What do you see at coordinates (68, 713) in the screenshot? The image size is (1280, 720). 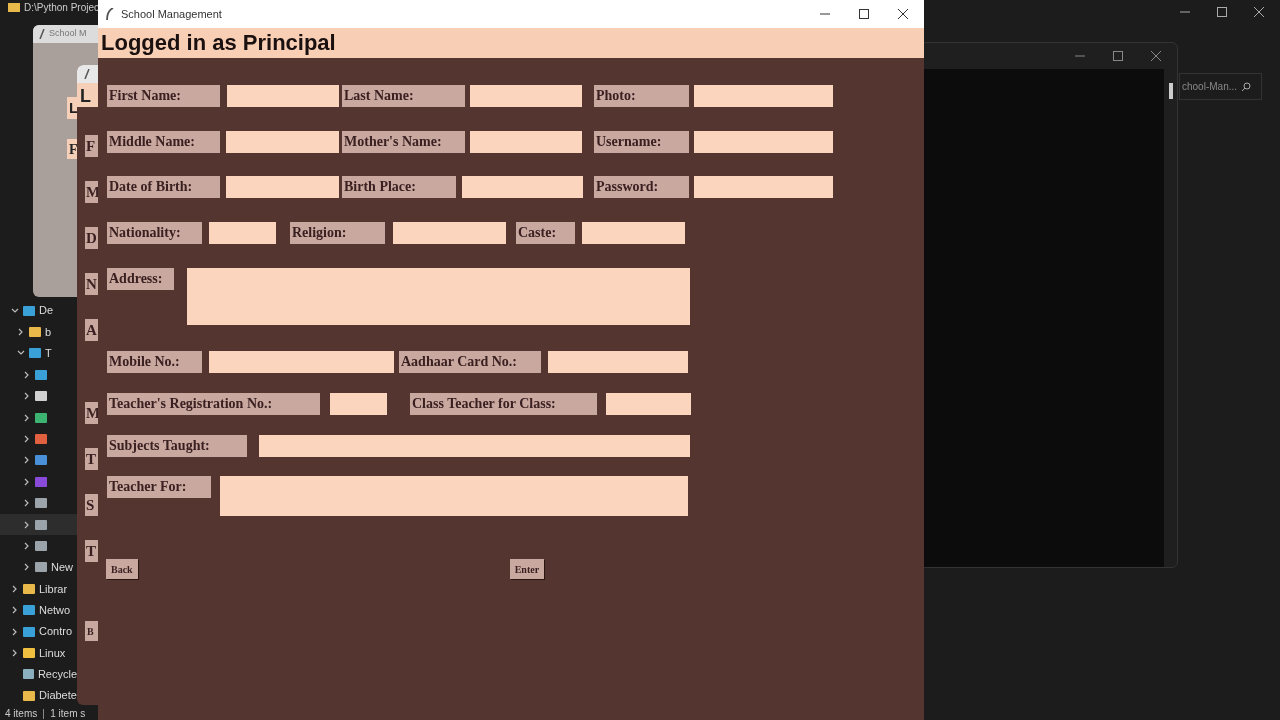 I see `status-text: 1 item s` at bounding box center [68, 713].